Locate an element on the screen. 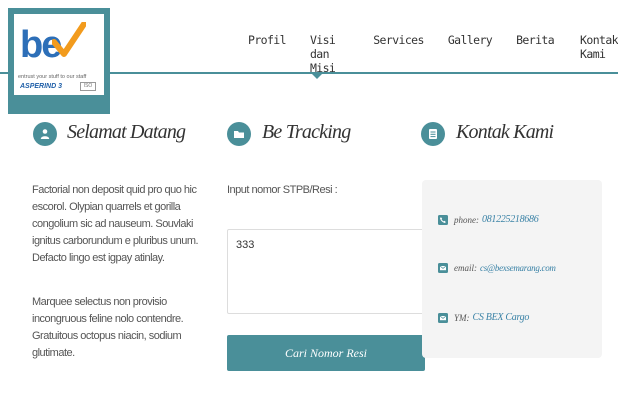 The height and width of the screenshot is (406, 618). contact-email-row: email: cs@bexsemarang.com is located at coordinates (497, 268).